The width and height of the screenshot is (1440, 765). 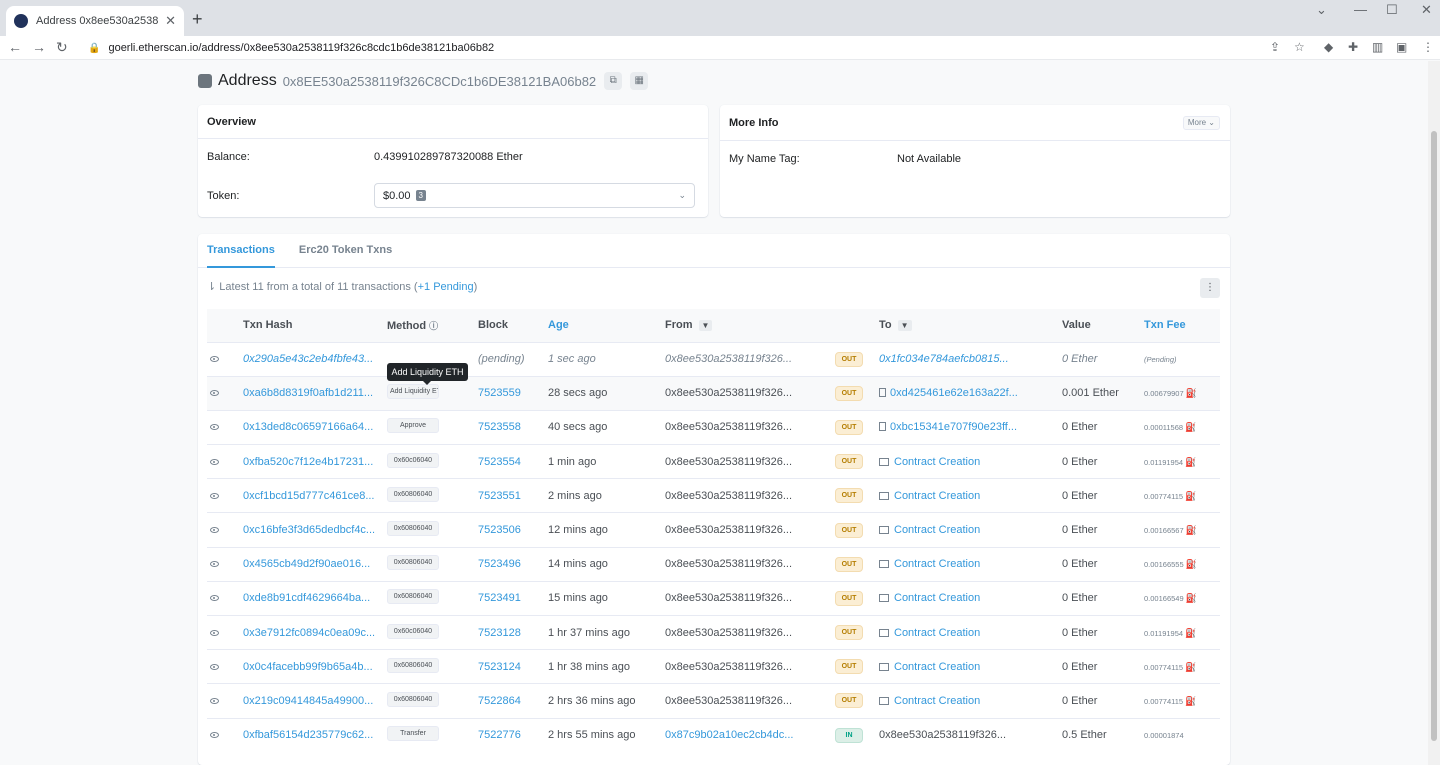 I want to click on maximize-icon: ☐, so click(x=1392, y=10).